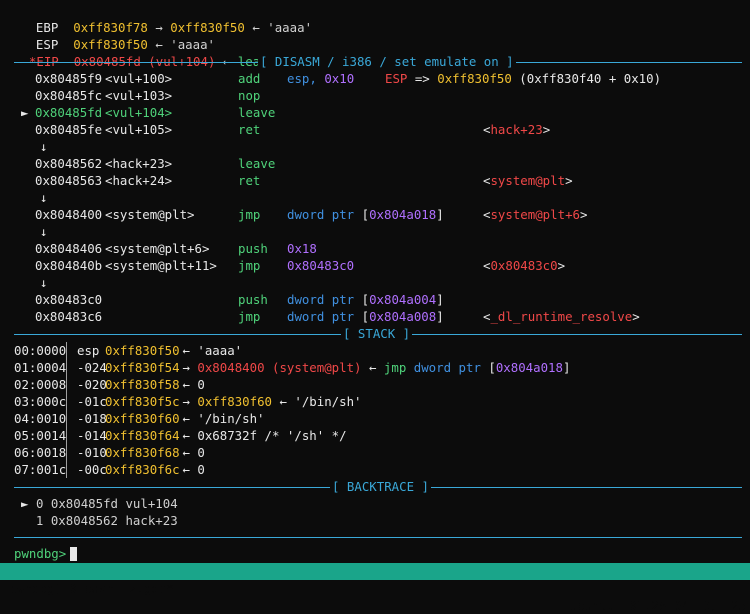 This screenshot has width=750, height=614. I want to click on disasm-row: 0x8048562 <hack+23> leave, so click(375, 163).